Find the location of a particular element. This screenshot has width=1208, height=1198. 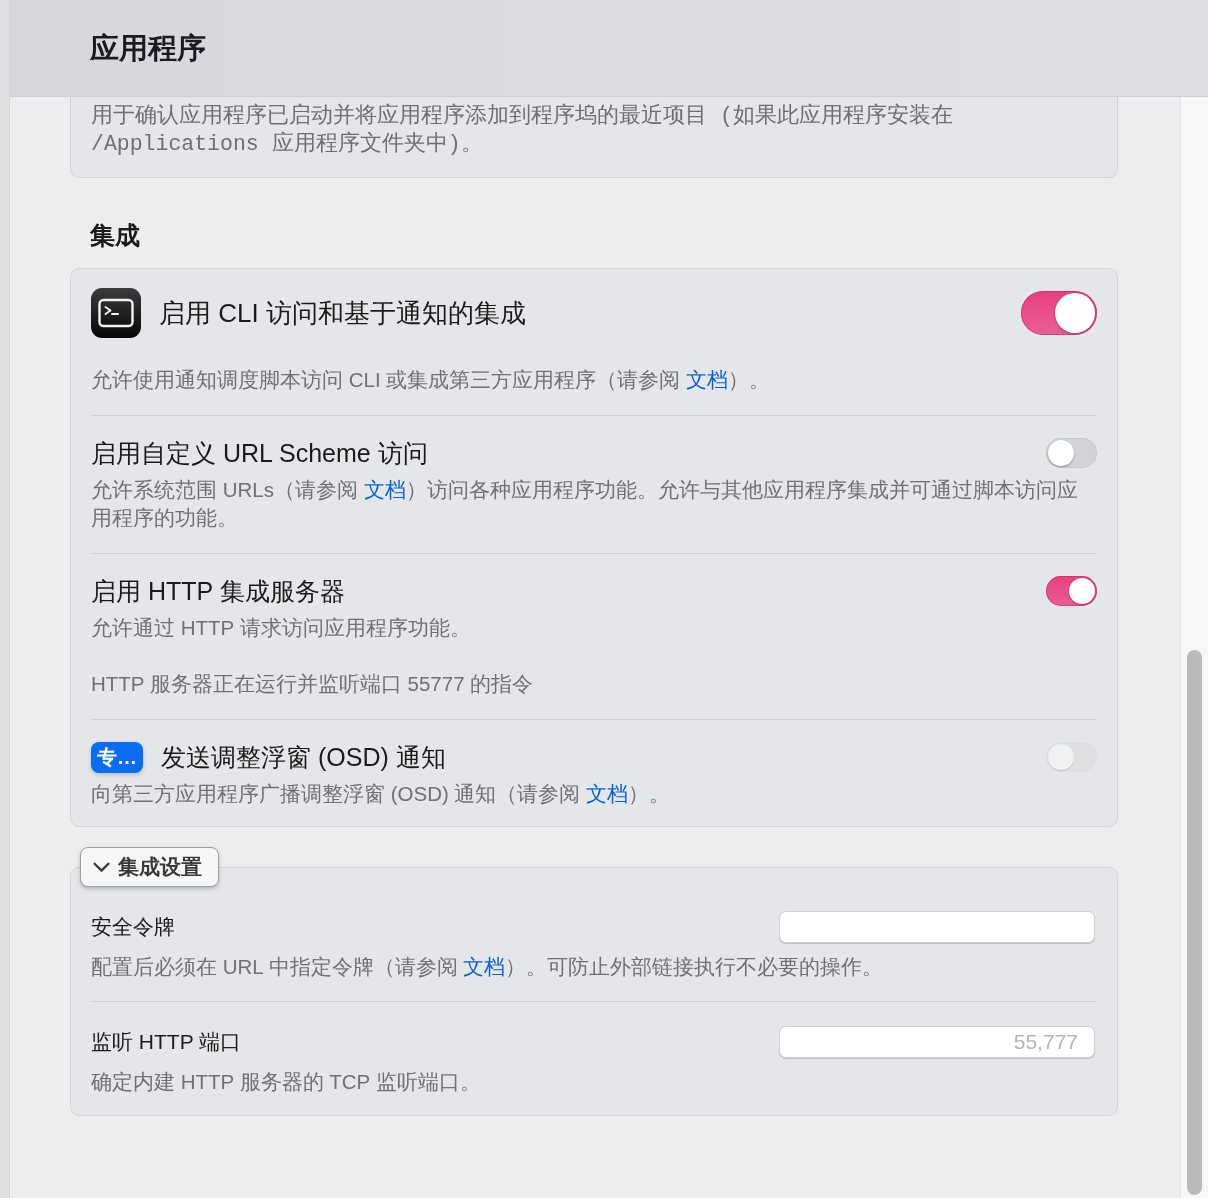

status-text: HTTP 服务器正在运行并监听端口 55777 的指令 is located at coordinates (313, 684).